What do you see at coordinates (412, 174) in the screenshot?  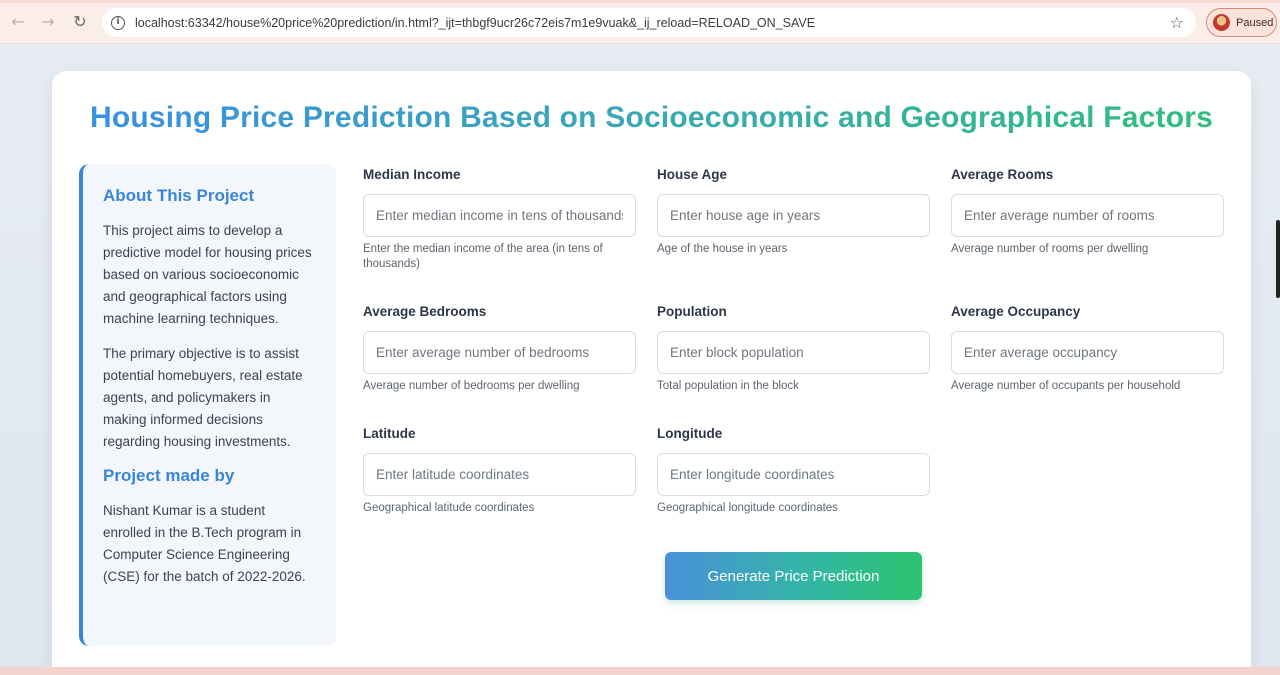 I see `median-income-label: Median Income` at bounding box center [412, 174].